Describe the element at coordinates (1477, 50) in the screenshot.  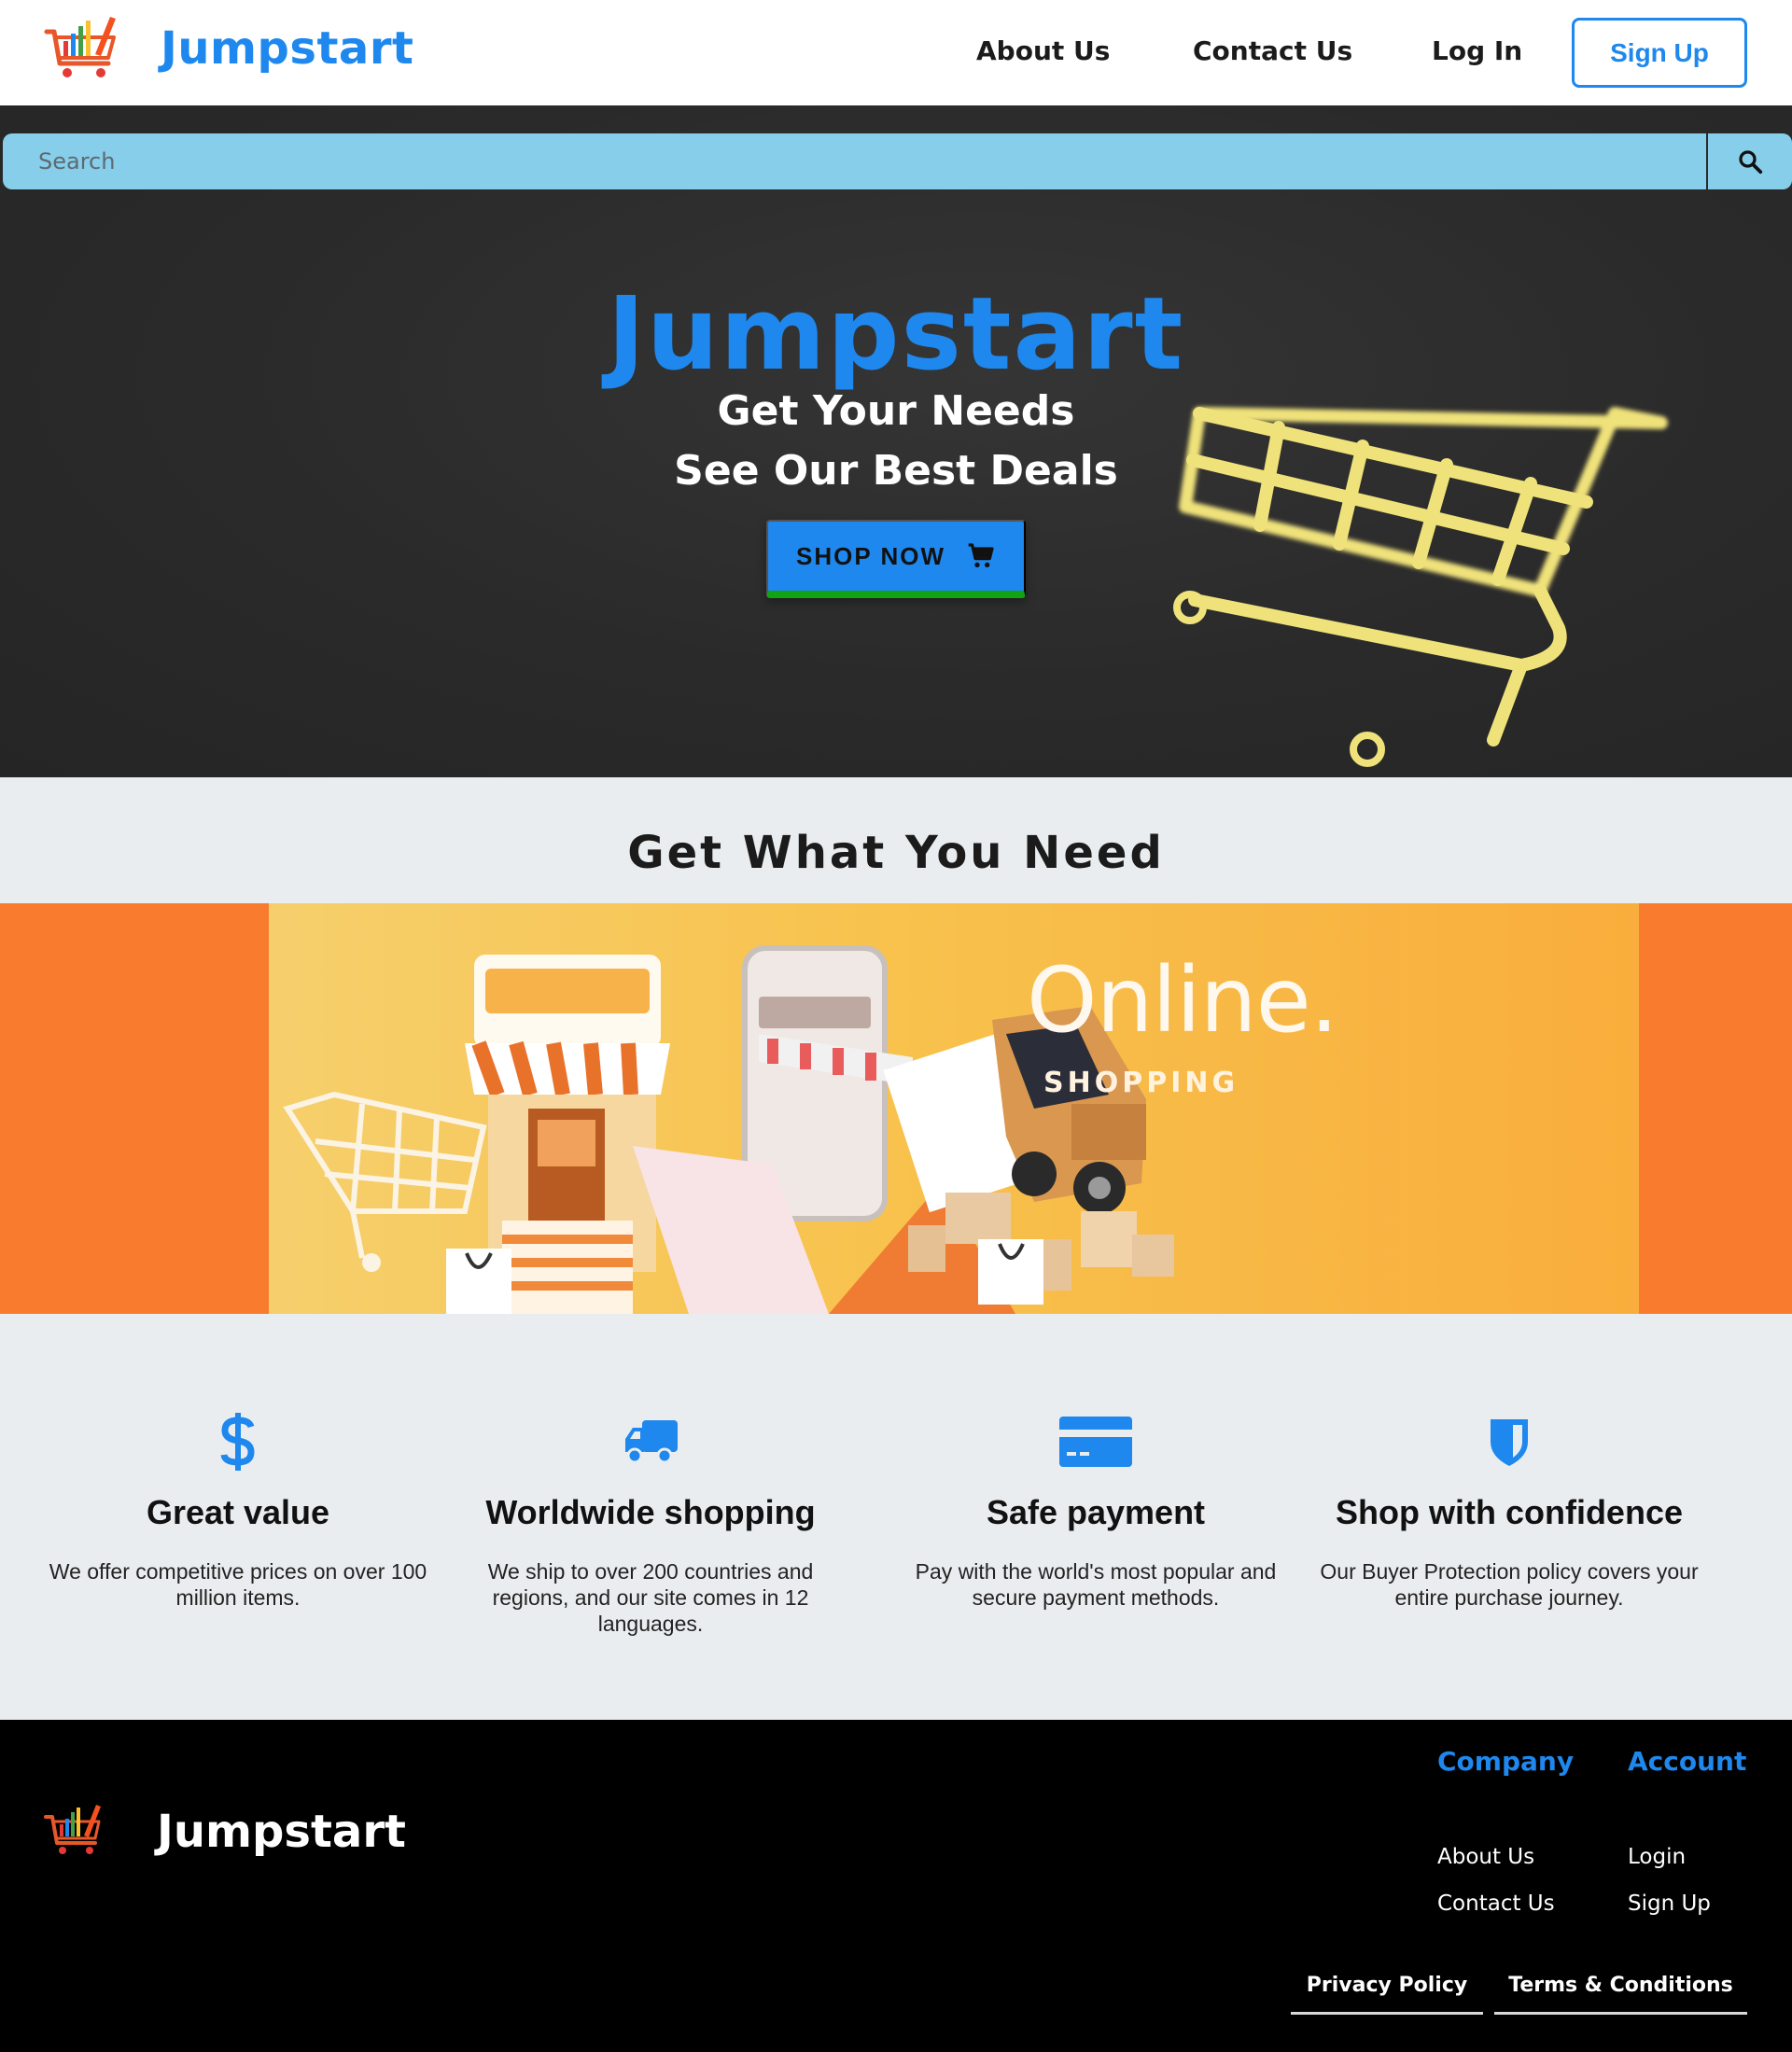
I see `nav-log-in-link: Log In` at that location.